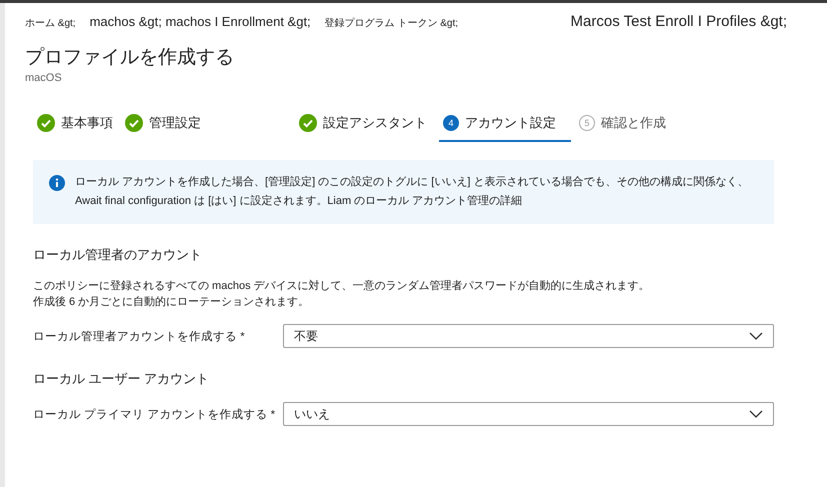  I want to click on dropdown-field: いいえ, so click(528, 414).